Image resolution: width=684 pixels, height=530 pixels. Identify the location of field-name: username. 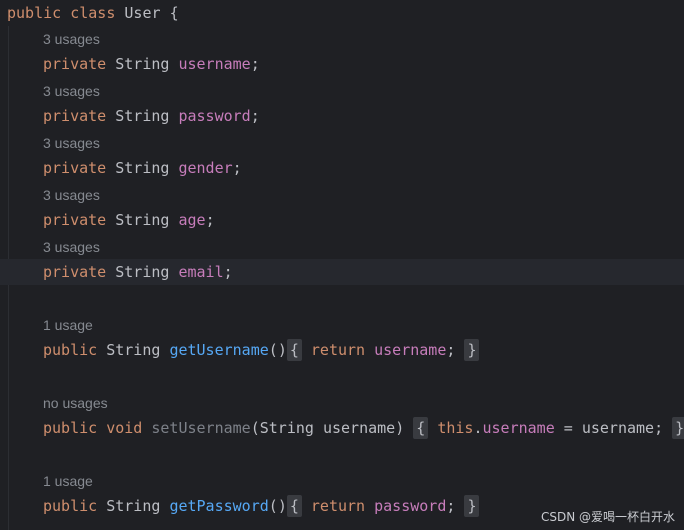
(214, 64).